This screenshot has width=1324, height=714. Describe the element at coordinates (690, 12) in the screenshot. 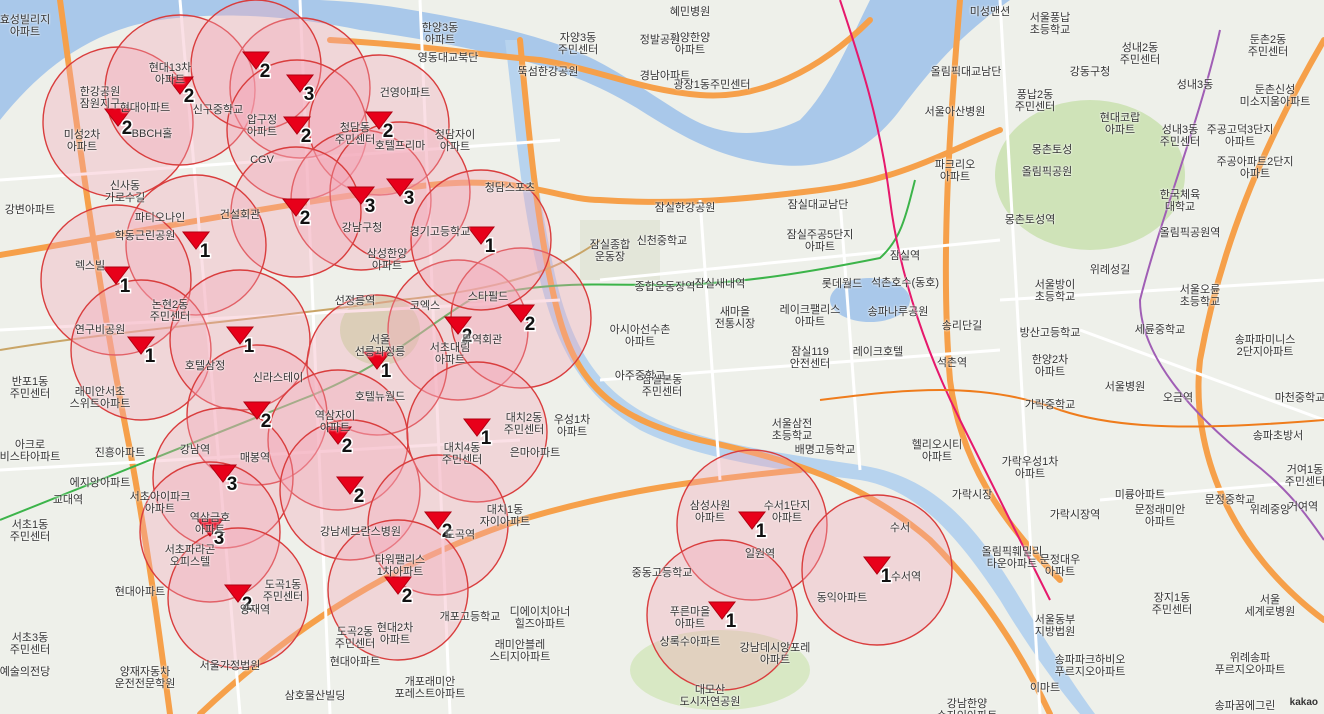

I see `map-place-label: 혜민병원` at that location.